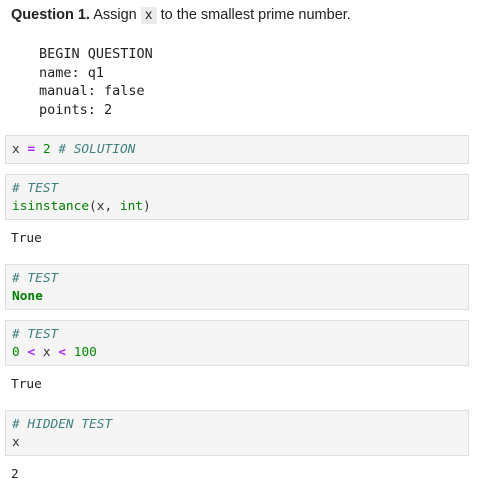 The image size is (478, 487). I want to click on code-number: 0, so click(16, 352).